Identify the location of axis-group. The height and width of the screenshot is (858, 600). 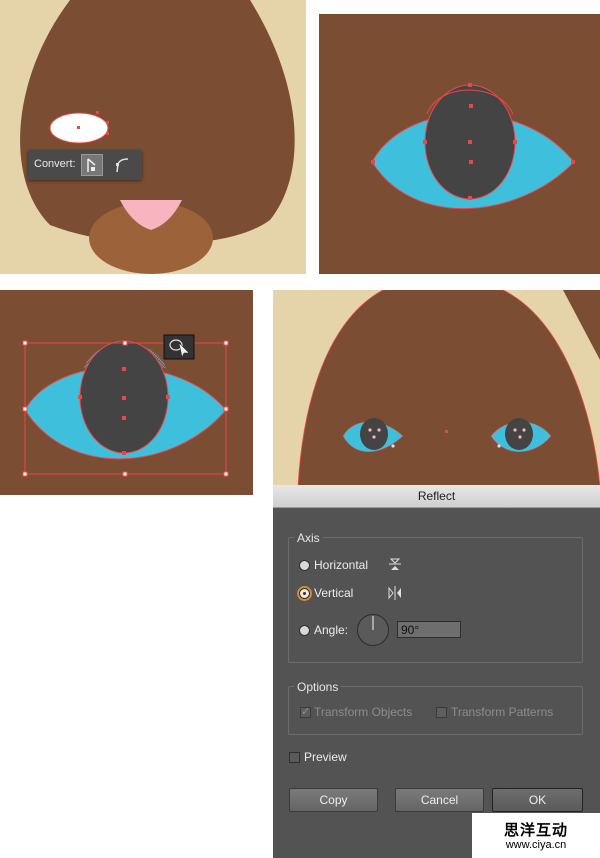
(435, 600).